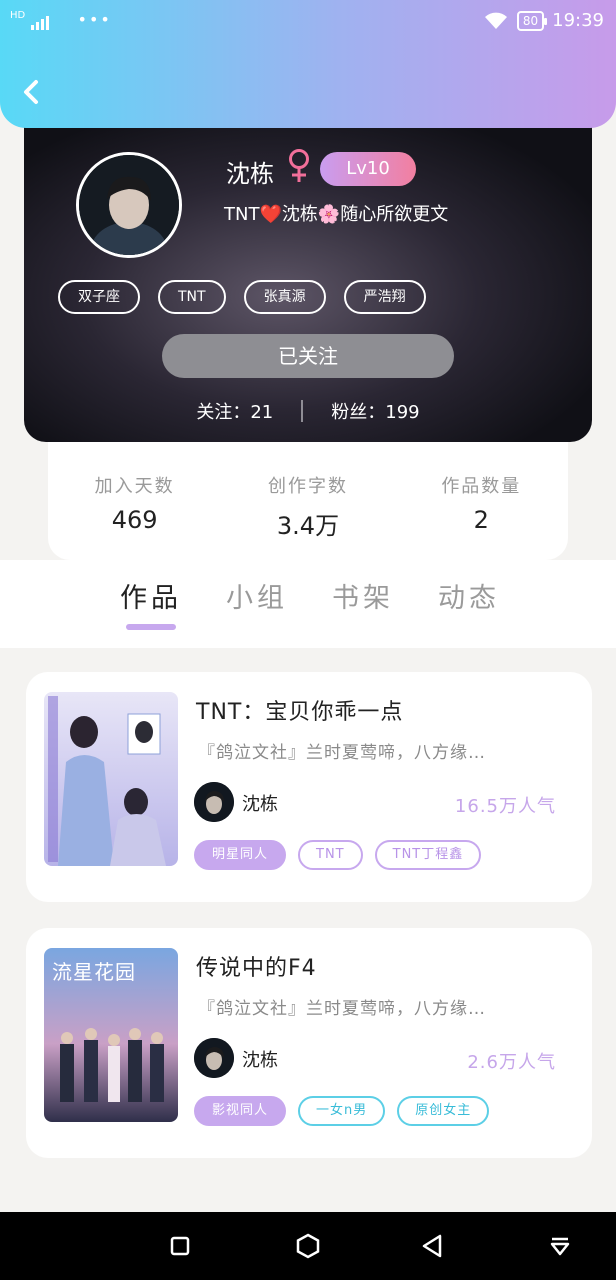 The height and width of the screenshot is (1280, 616). Describe the element at coordinates (443, 1111) in the screenshot. I see `work-tag: 原创女主` at that location.